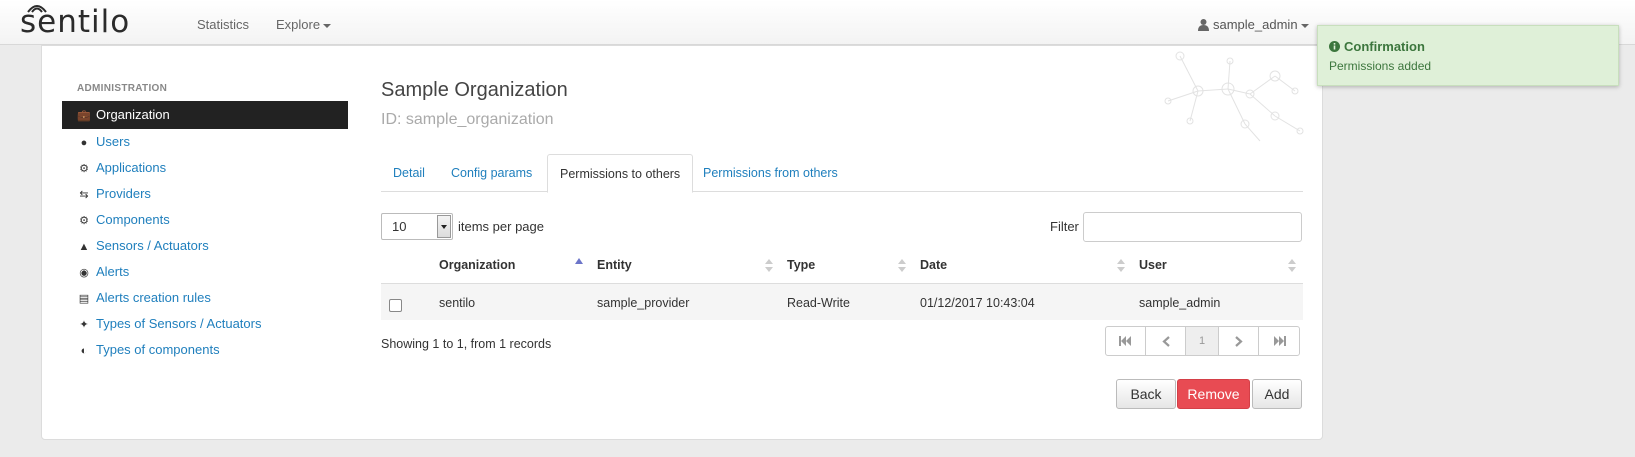 Image resolution: width=1635 pixels, height=457 pixels. I want to click on bell-icon: ◉, so click(84, 273).